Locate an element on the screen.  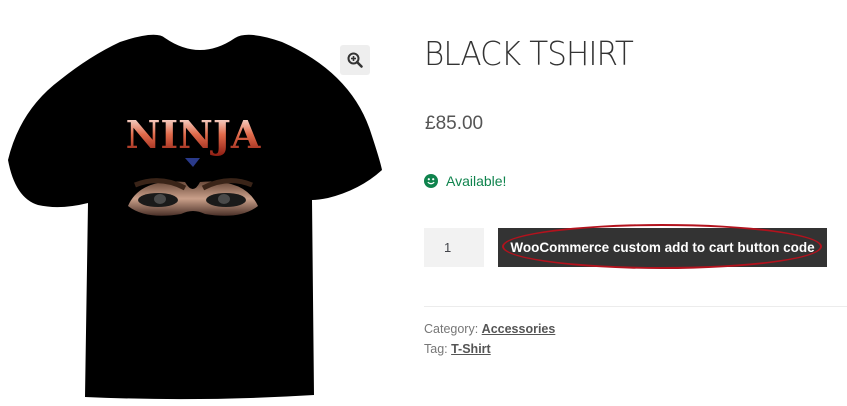
stock-status-label: Available! is located at coordinates (476, 181).